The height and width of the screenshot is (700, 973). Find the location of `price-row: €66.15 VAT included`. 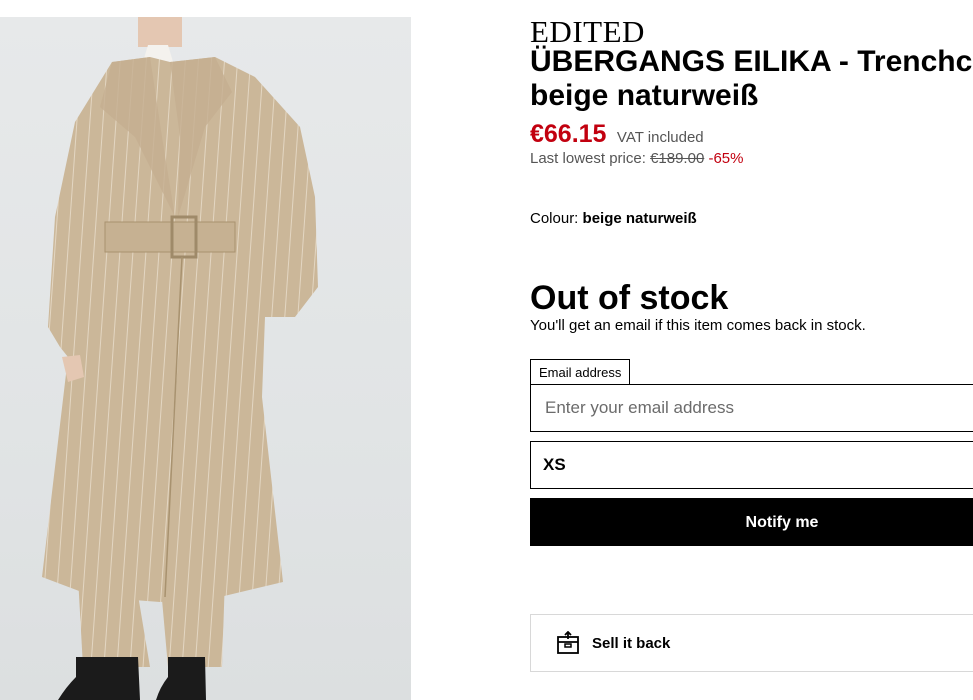

price-row: €66.15 VAT included is located at coordinates (617, 134).